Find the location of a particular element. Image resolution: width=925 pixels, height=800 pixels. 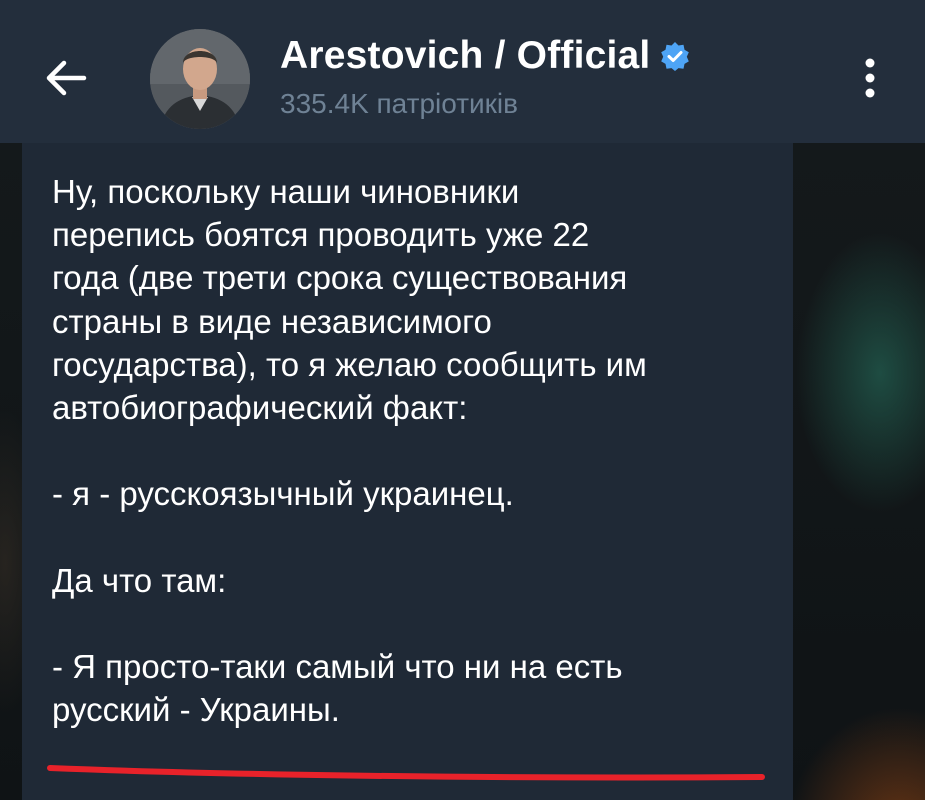

avatar is located at coordinates (200, 79).